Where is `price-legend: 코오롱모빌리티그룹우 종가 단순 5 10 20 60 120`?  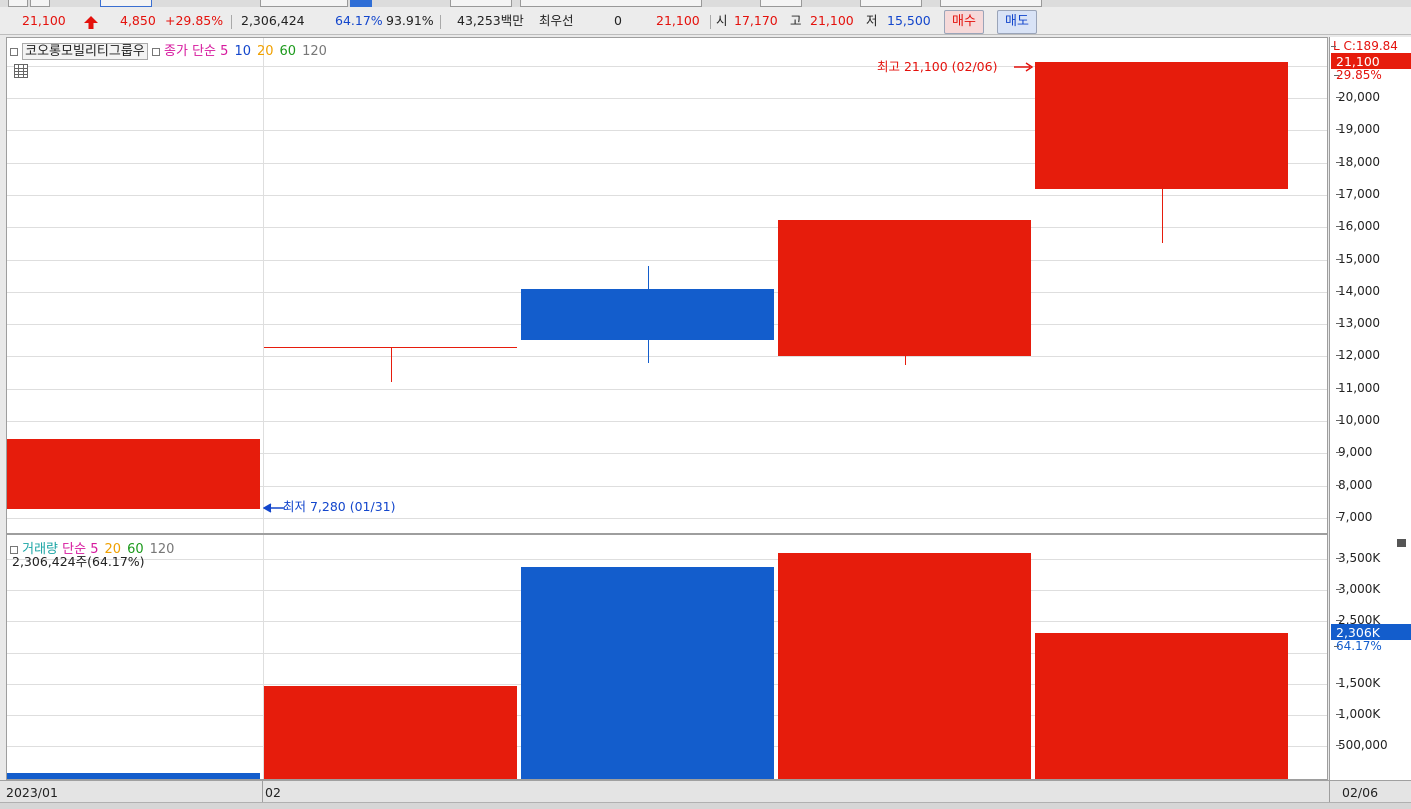 price-legend: 코오롱모빌리티그룹우 종가 단순 5 10 20 60 120 is located at coordinates (171, 50).